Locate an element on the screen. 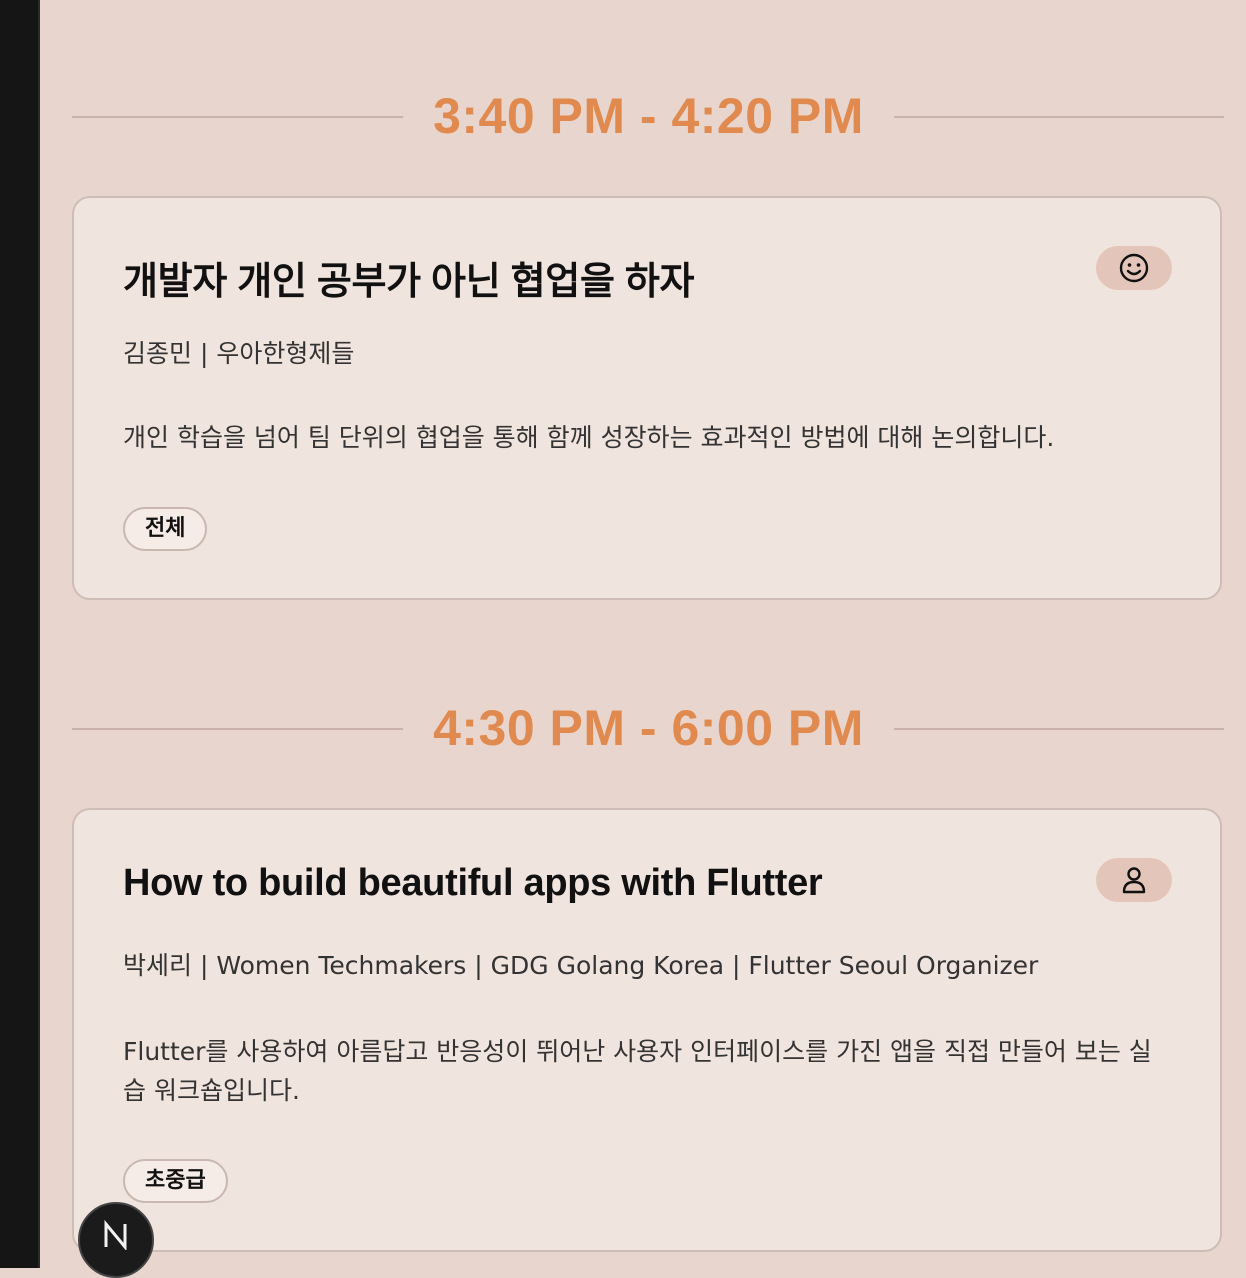 The image size is (1246, 1278). time-slot-header: 3:40 PM - 4:20 PM is located at coordinates (648, 116).